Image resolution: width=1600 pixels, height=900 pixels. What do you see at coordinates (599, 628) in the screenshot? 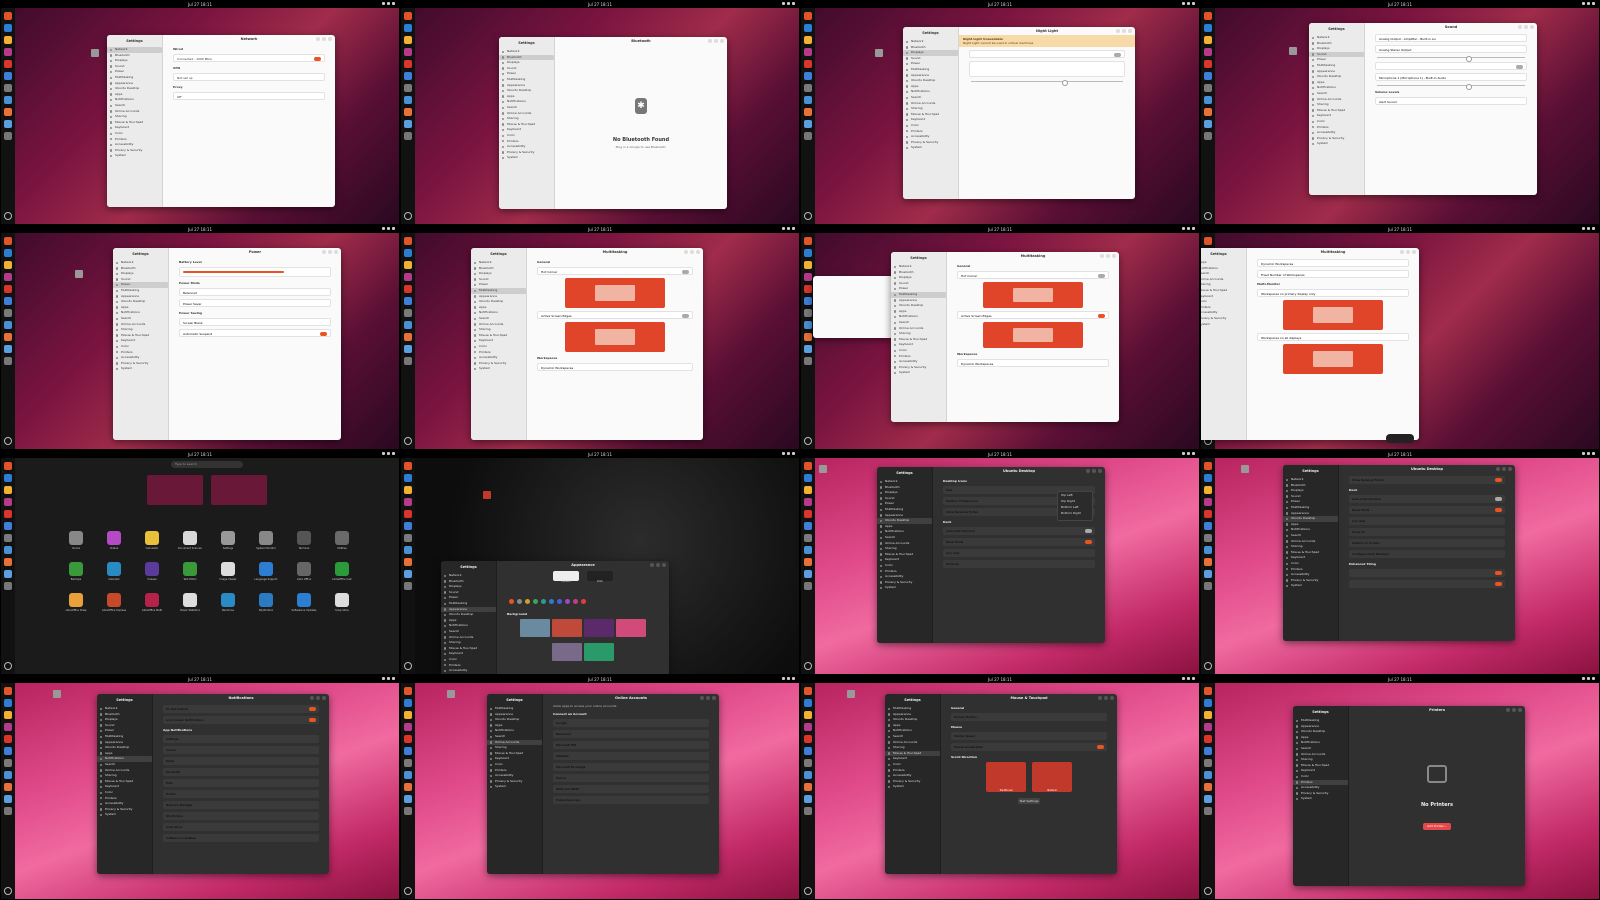
I see `wallpaper-thumbnail` at bounding box center [599, 628].